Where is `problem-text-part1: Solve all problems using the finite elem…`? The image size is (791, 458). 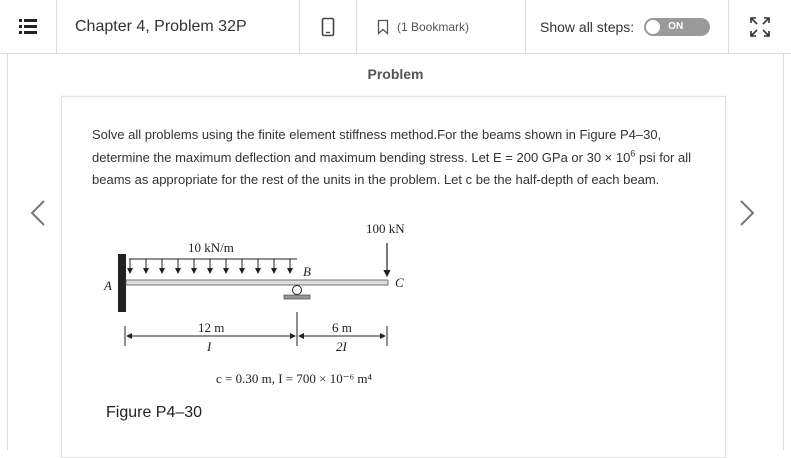
problem-text-part1: Solve all problems using the finite elem… is located at coordinates (377, 146).